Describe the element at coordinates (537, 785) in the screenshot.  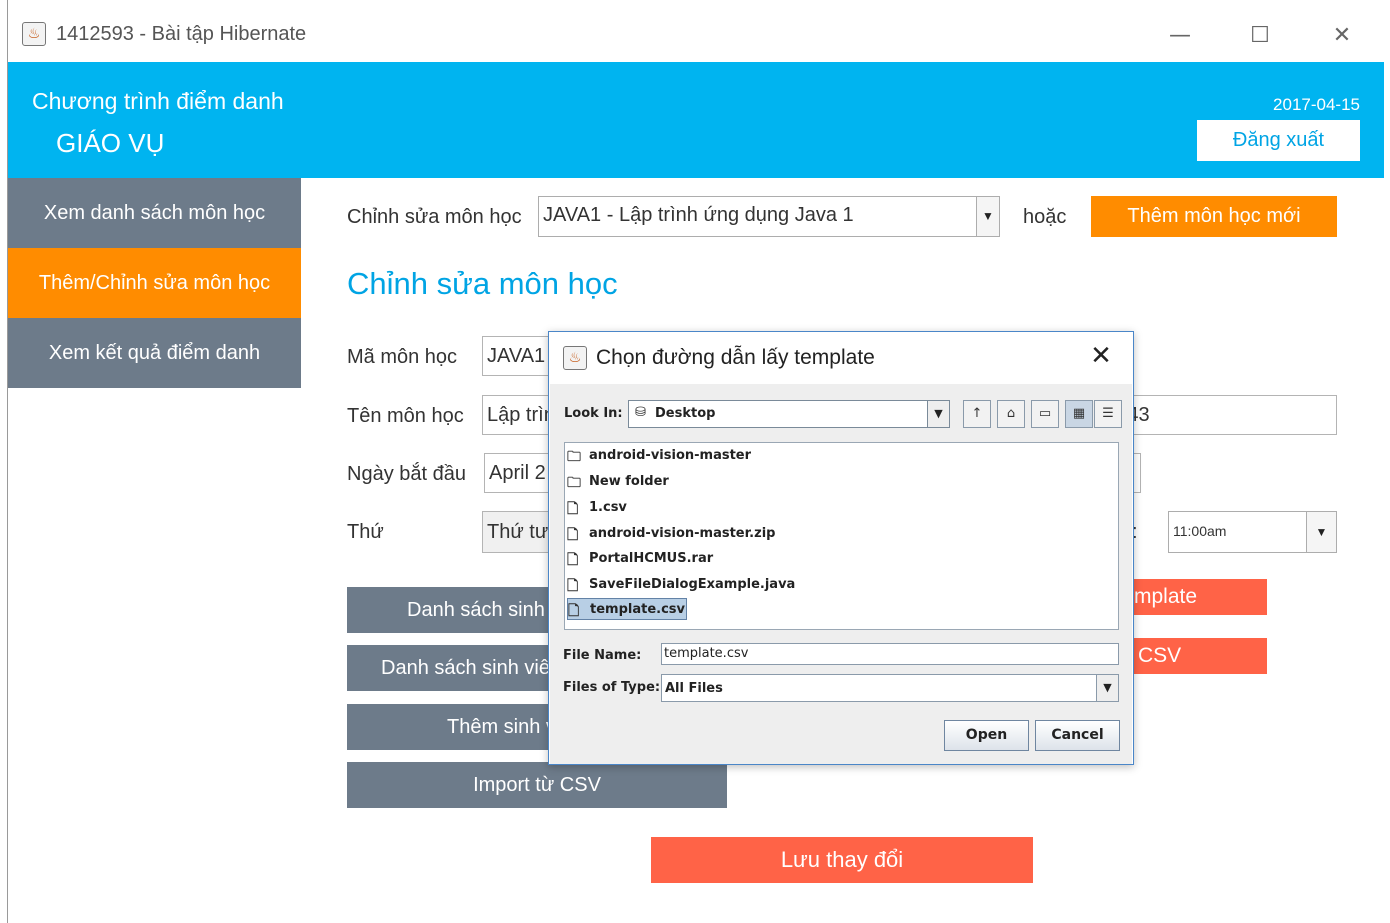
I see `import-csv-button: Import từ CSV` at that location.